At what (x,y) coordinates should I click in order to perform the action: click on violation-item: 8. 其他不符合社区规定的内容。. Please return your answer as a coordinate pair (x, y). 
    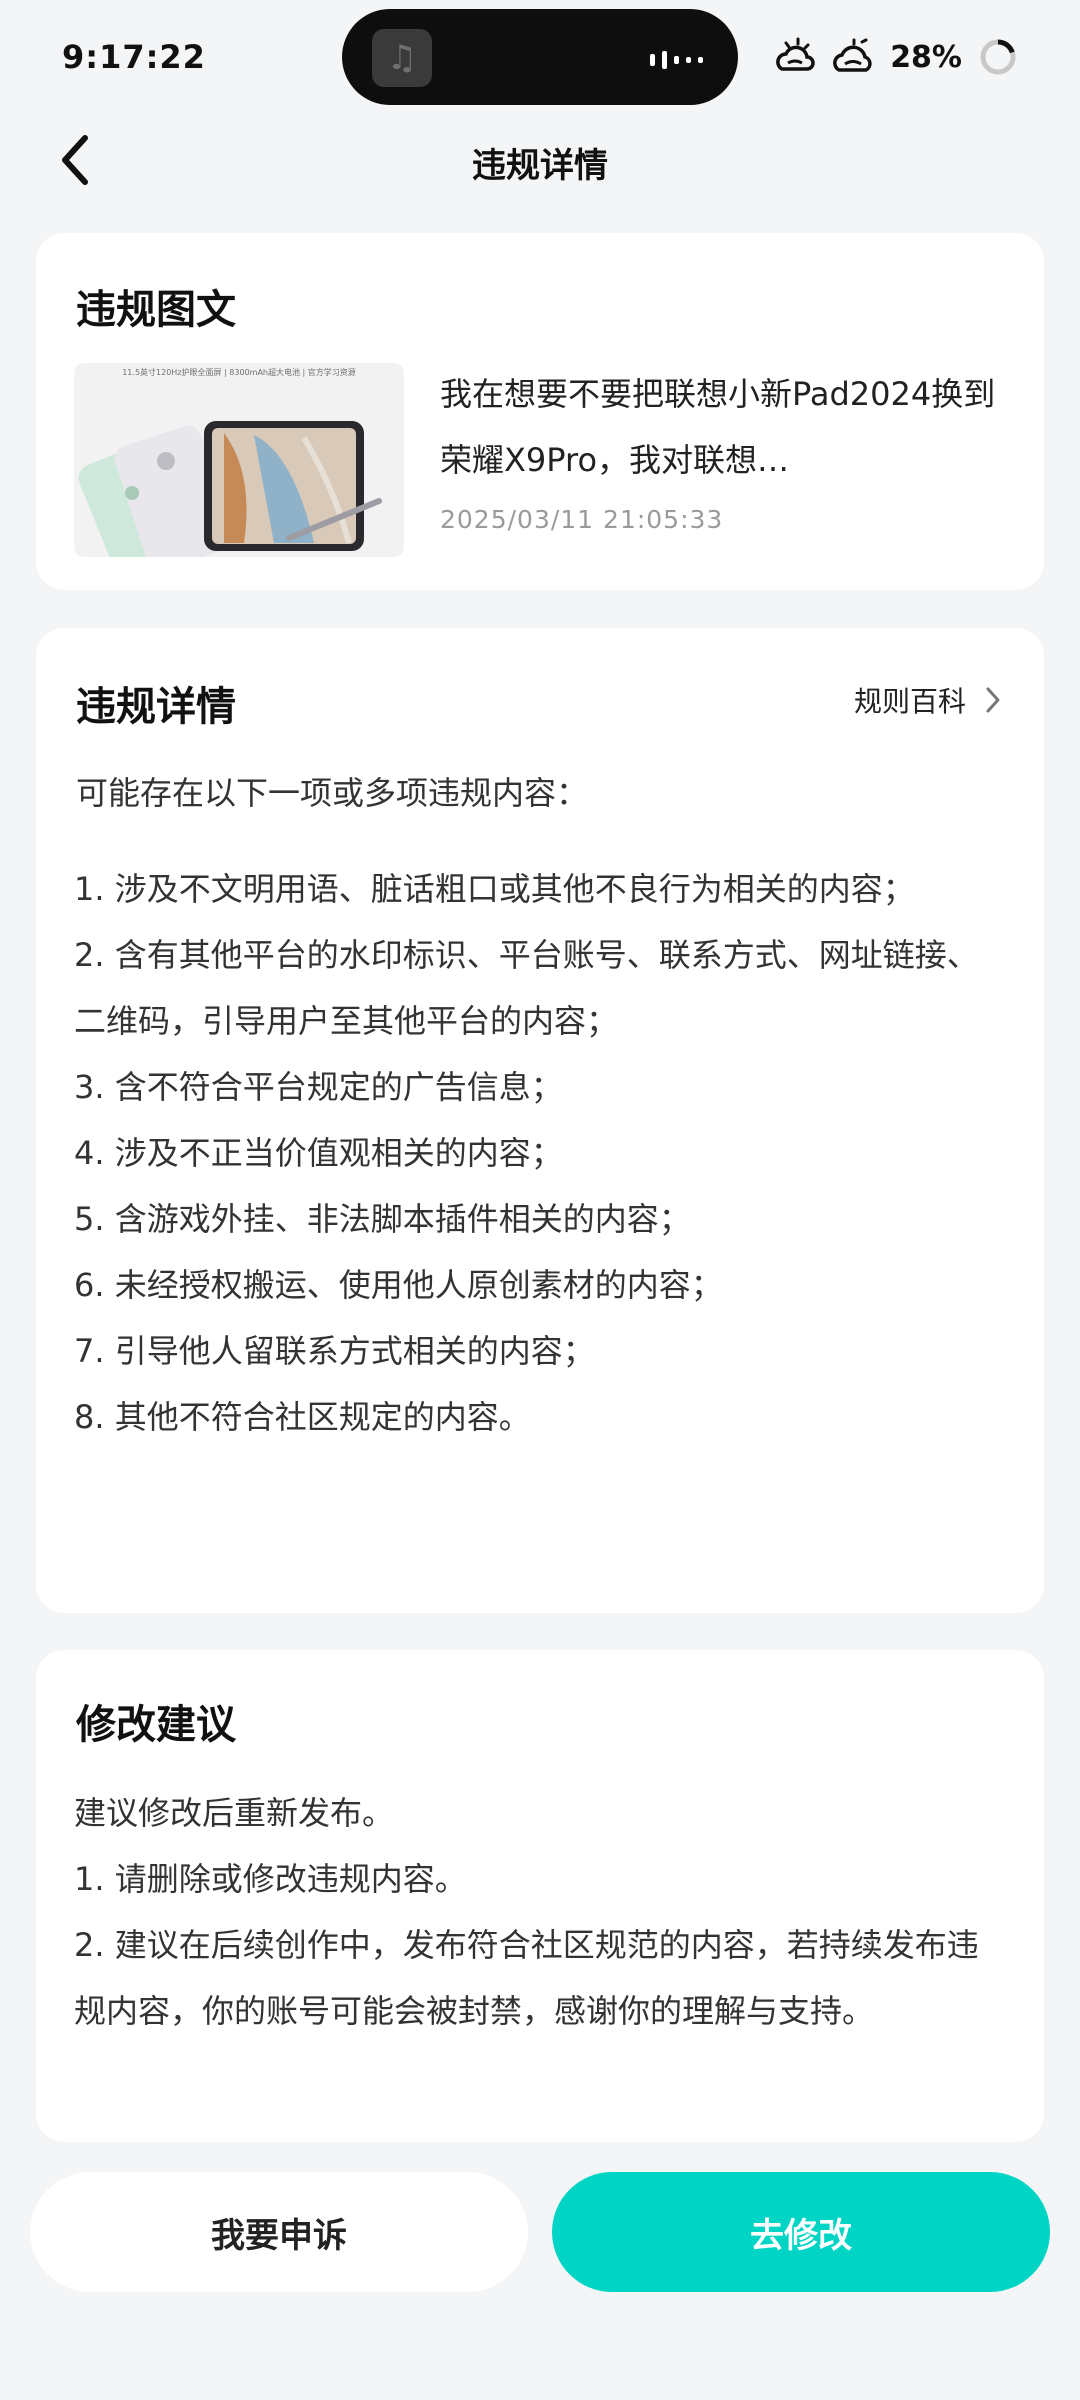
    Looking at the image, I should click on (302, 1417).